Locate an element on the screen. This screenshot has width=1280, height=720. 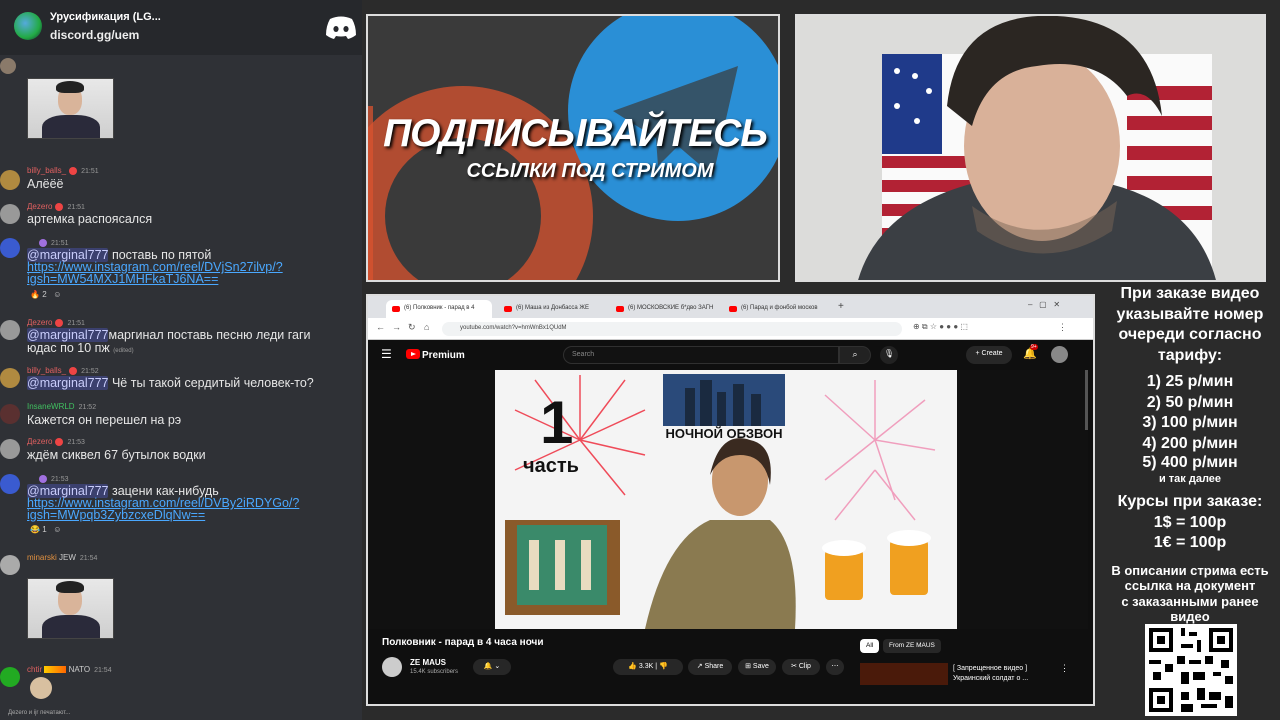
channel-name: ZE MAUS is located at coordinates (428, 662).